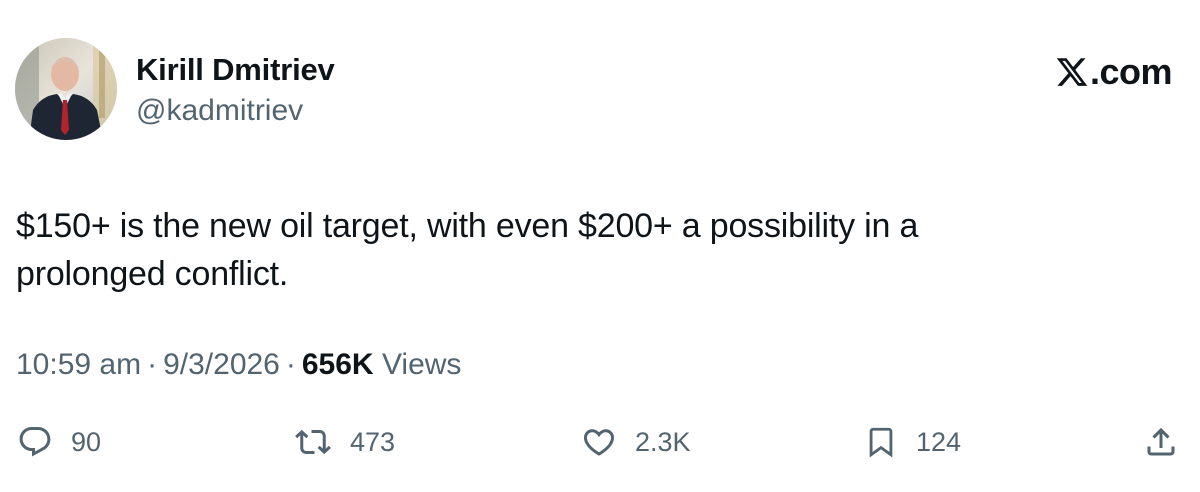  I want to click on author-name: Kirill Dmitriev, so click(235, 70).